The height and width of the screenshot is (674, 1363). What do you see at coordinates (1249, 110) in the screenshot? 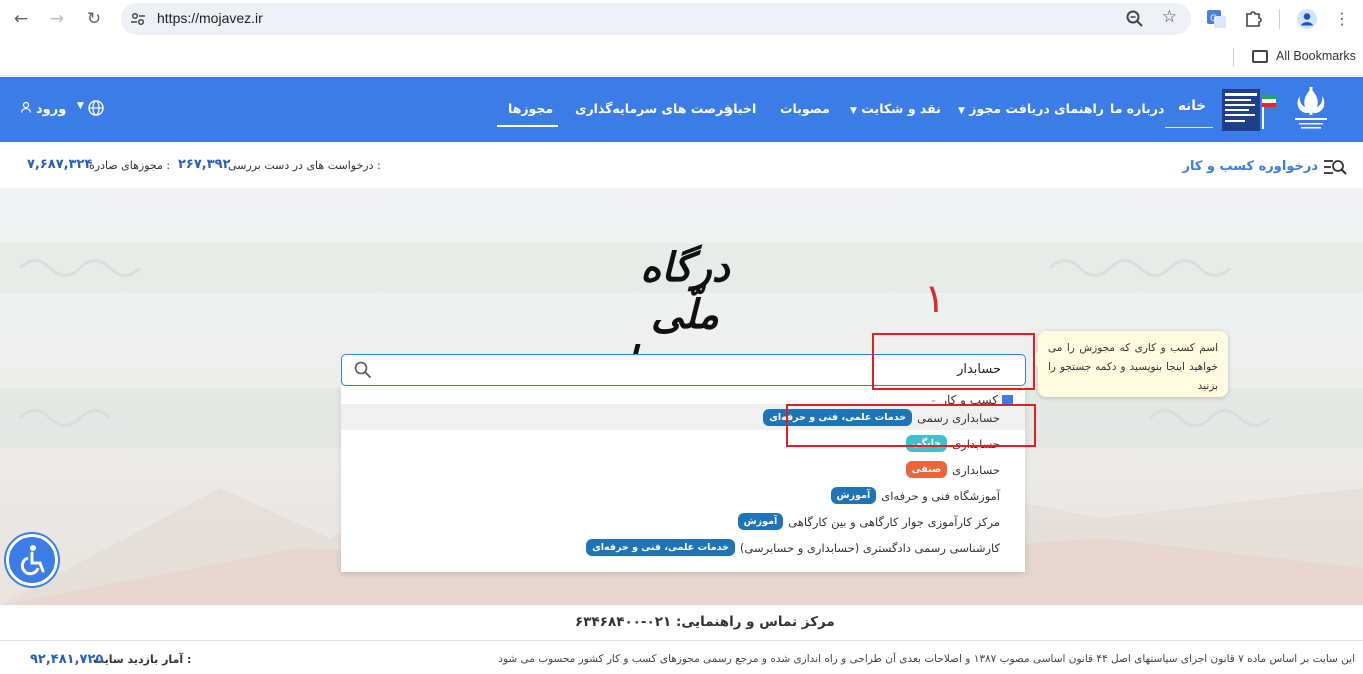
I see `ministry-logo-icon` at bounding box center [1249, 110].